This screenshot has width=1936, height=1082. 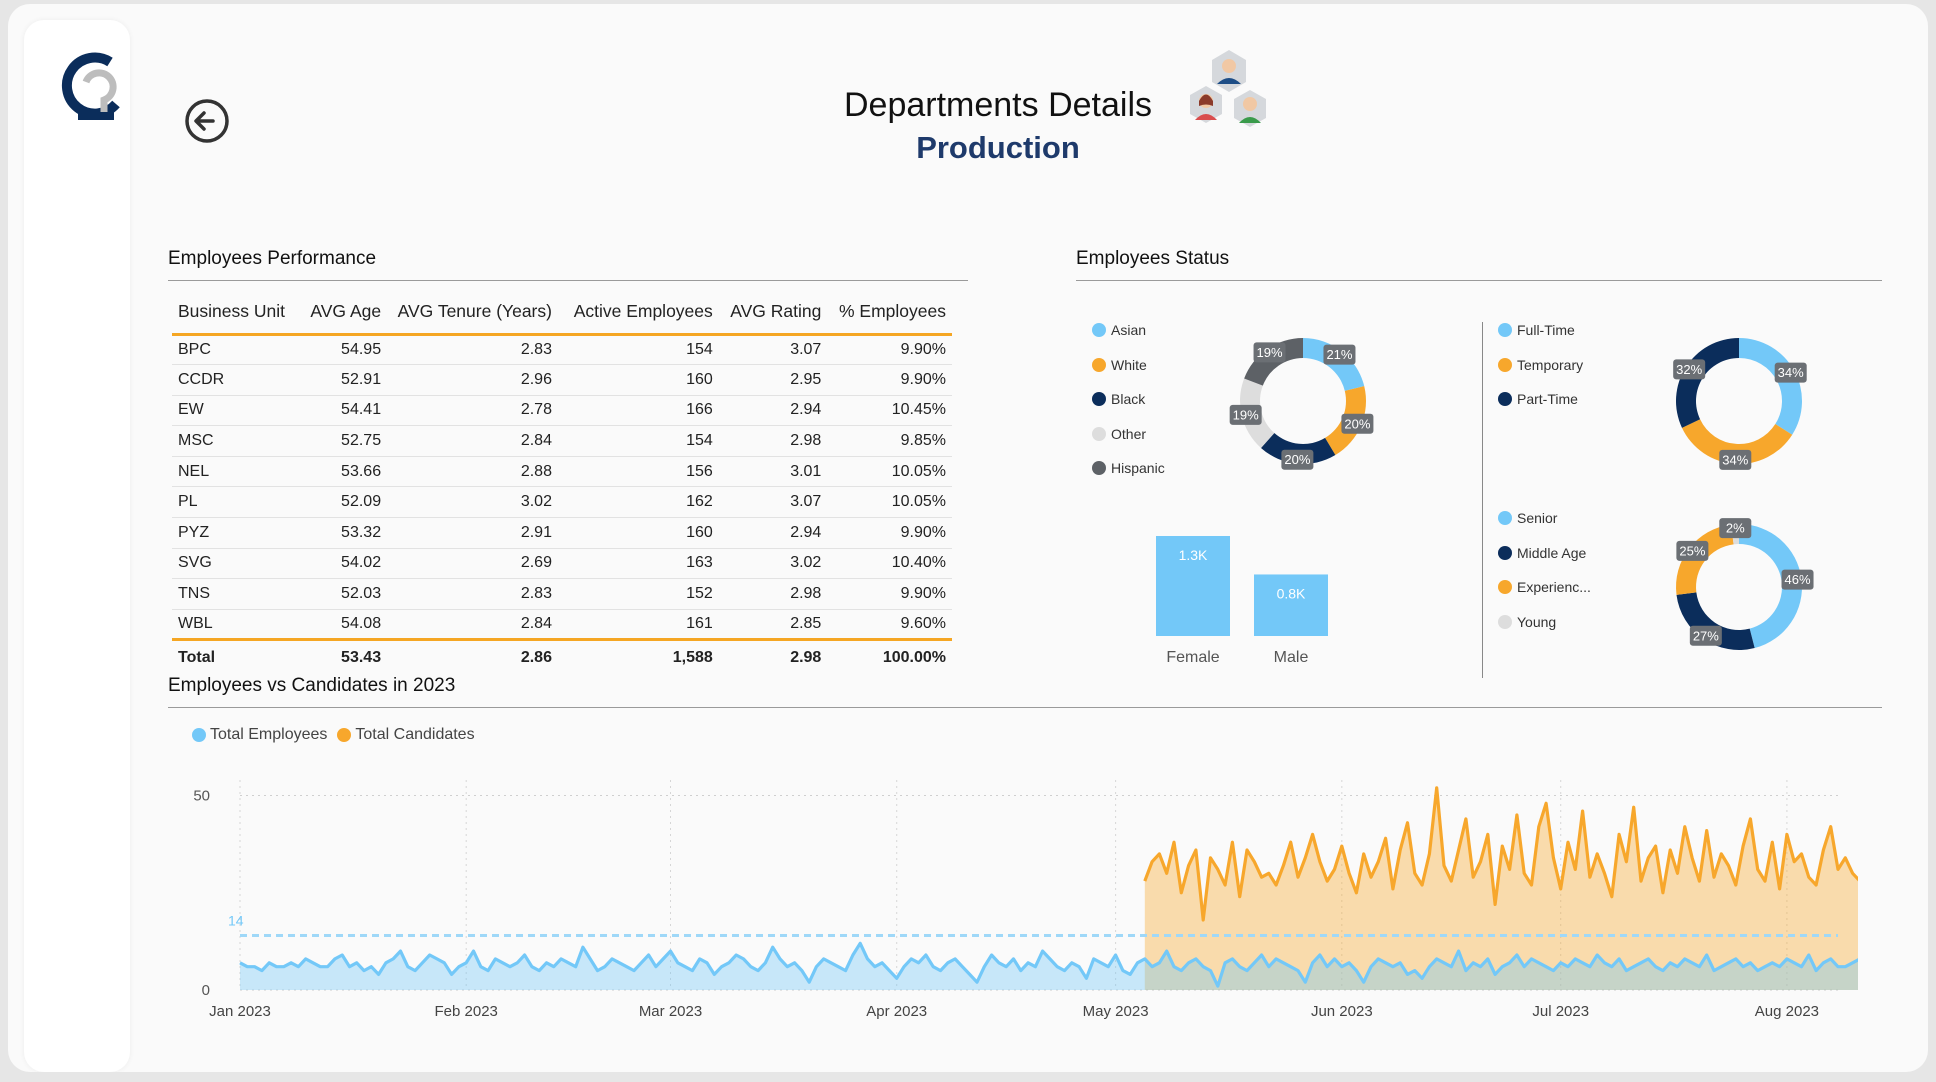 What do you see at coordinates (889, 411) in the screenshot?
I see `cell-pct-employees: 10.45%` at bounding box center [889, 411].